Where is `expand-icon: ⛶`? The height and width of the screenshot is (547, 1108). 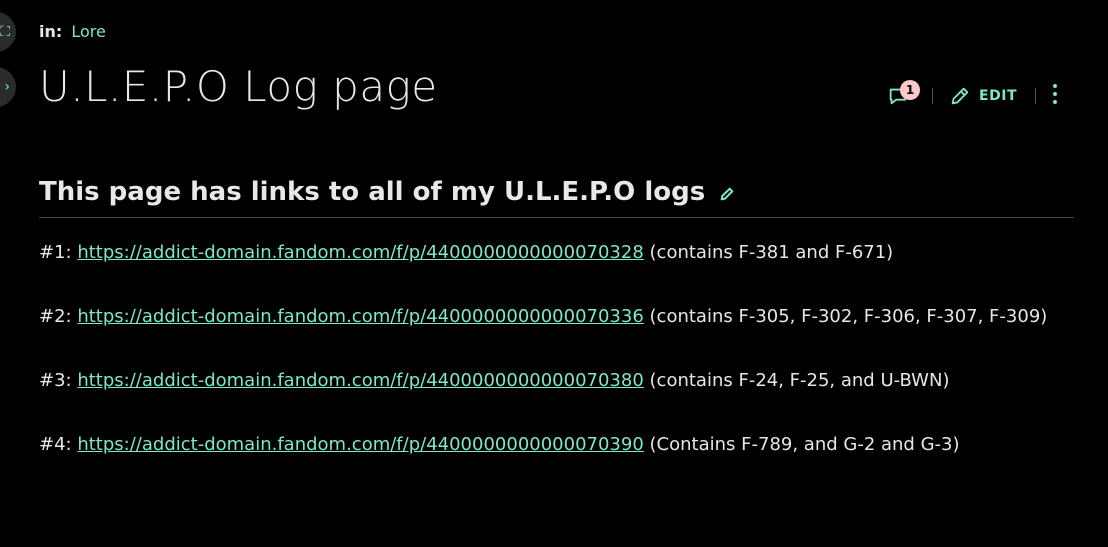
expand-icon: ⛶ is located at coordinates (8, 32).